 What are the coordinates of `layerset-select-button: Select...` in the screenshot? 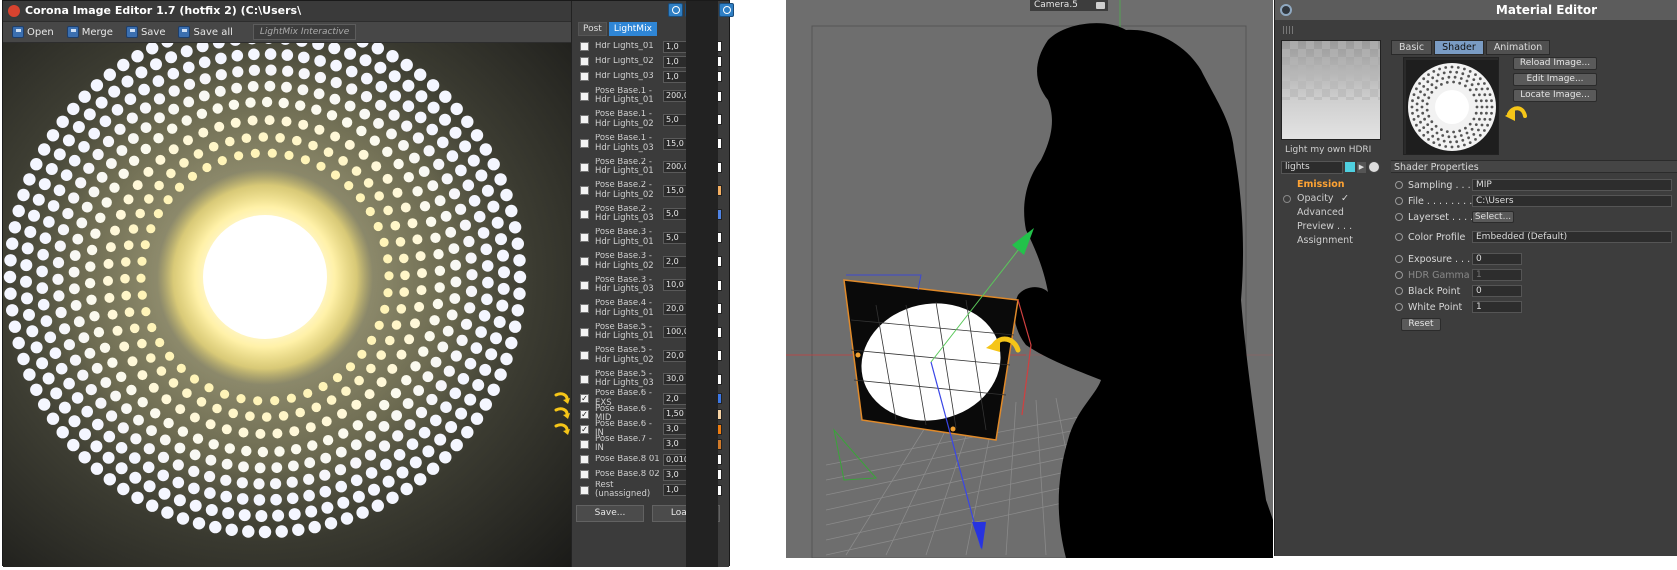 It's located at (1493, 217).